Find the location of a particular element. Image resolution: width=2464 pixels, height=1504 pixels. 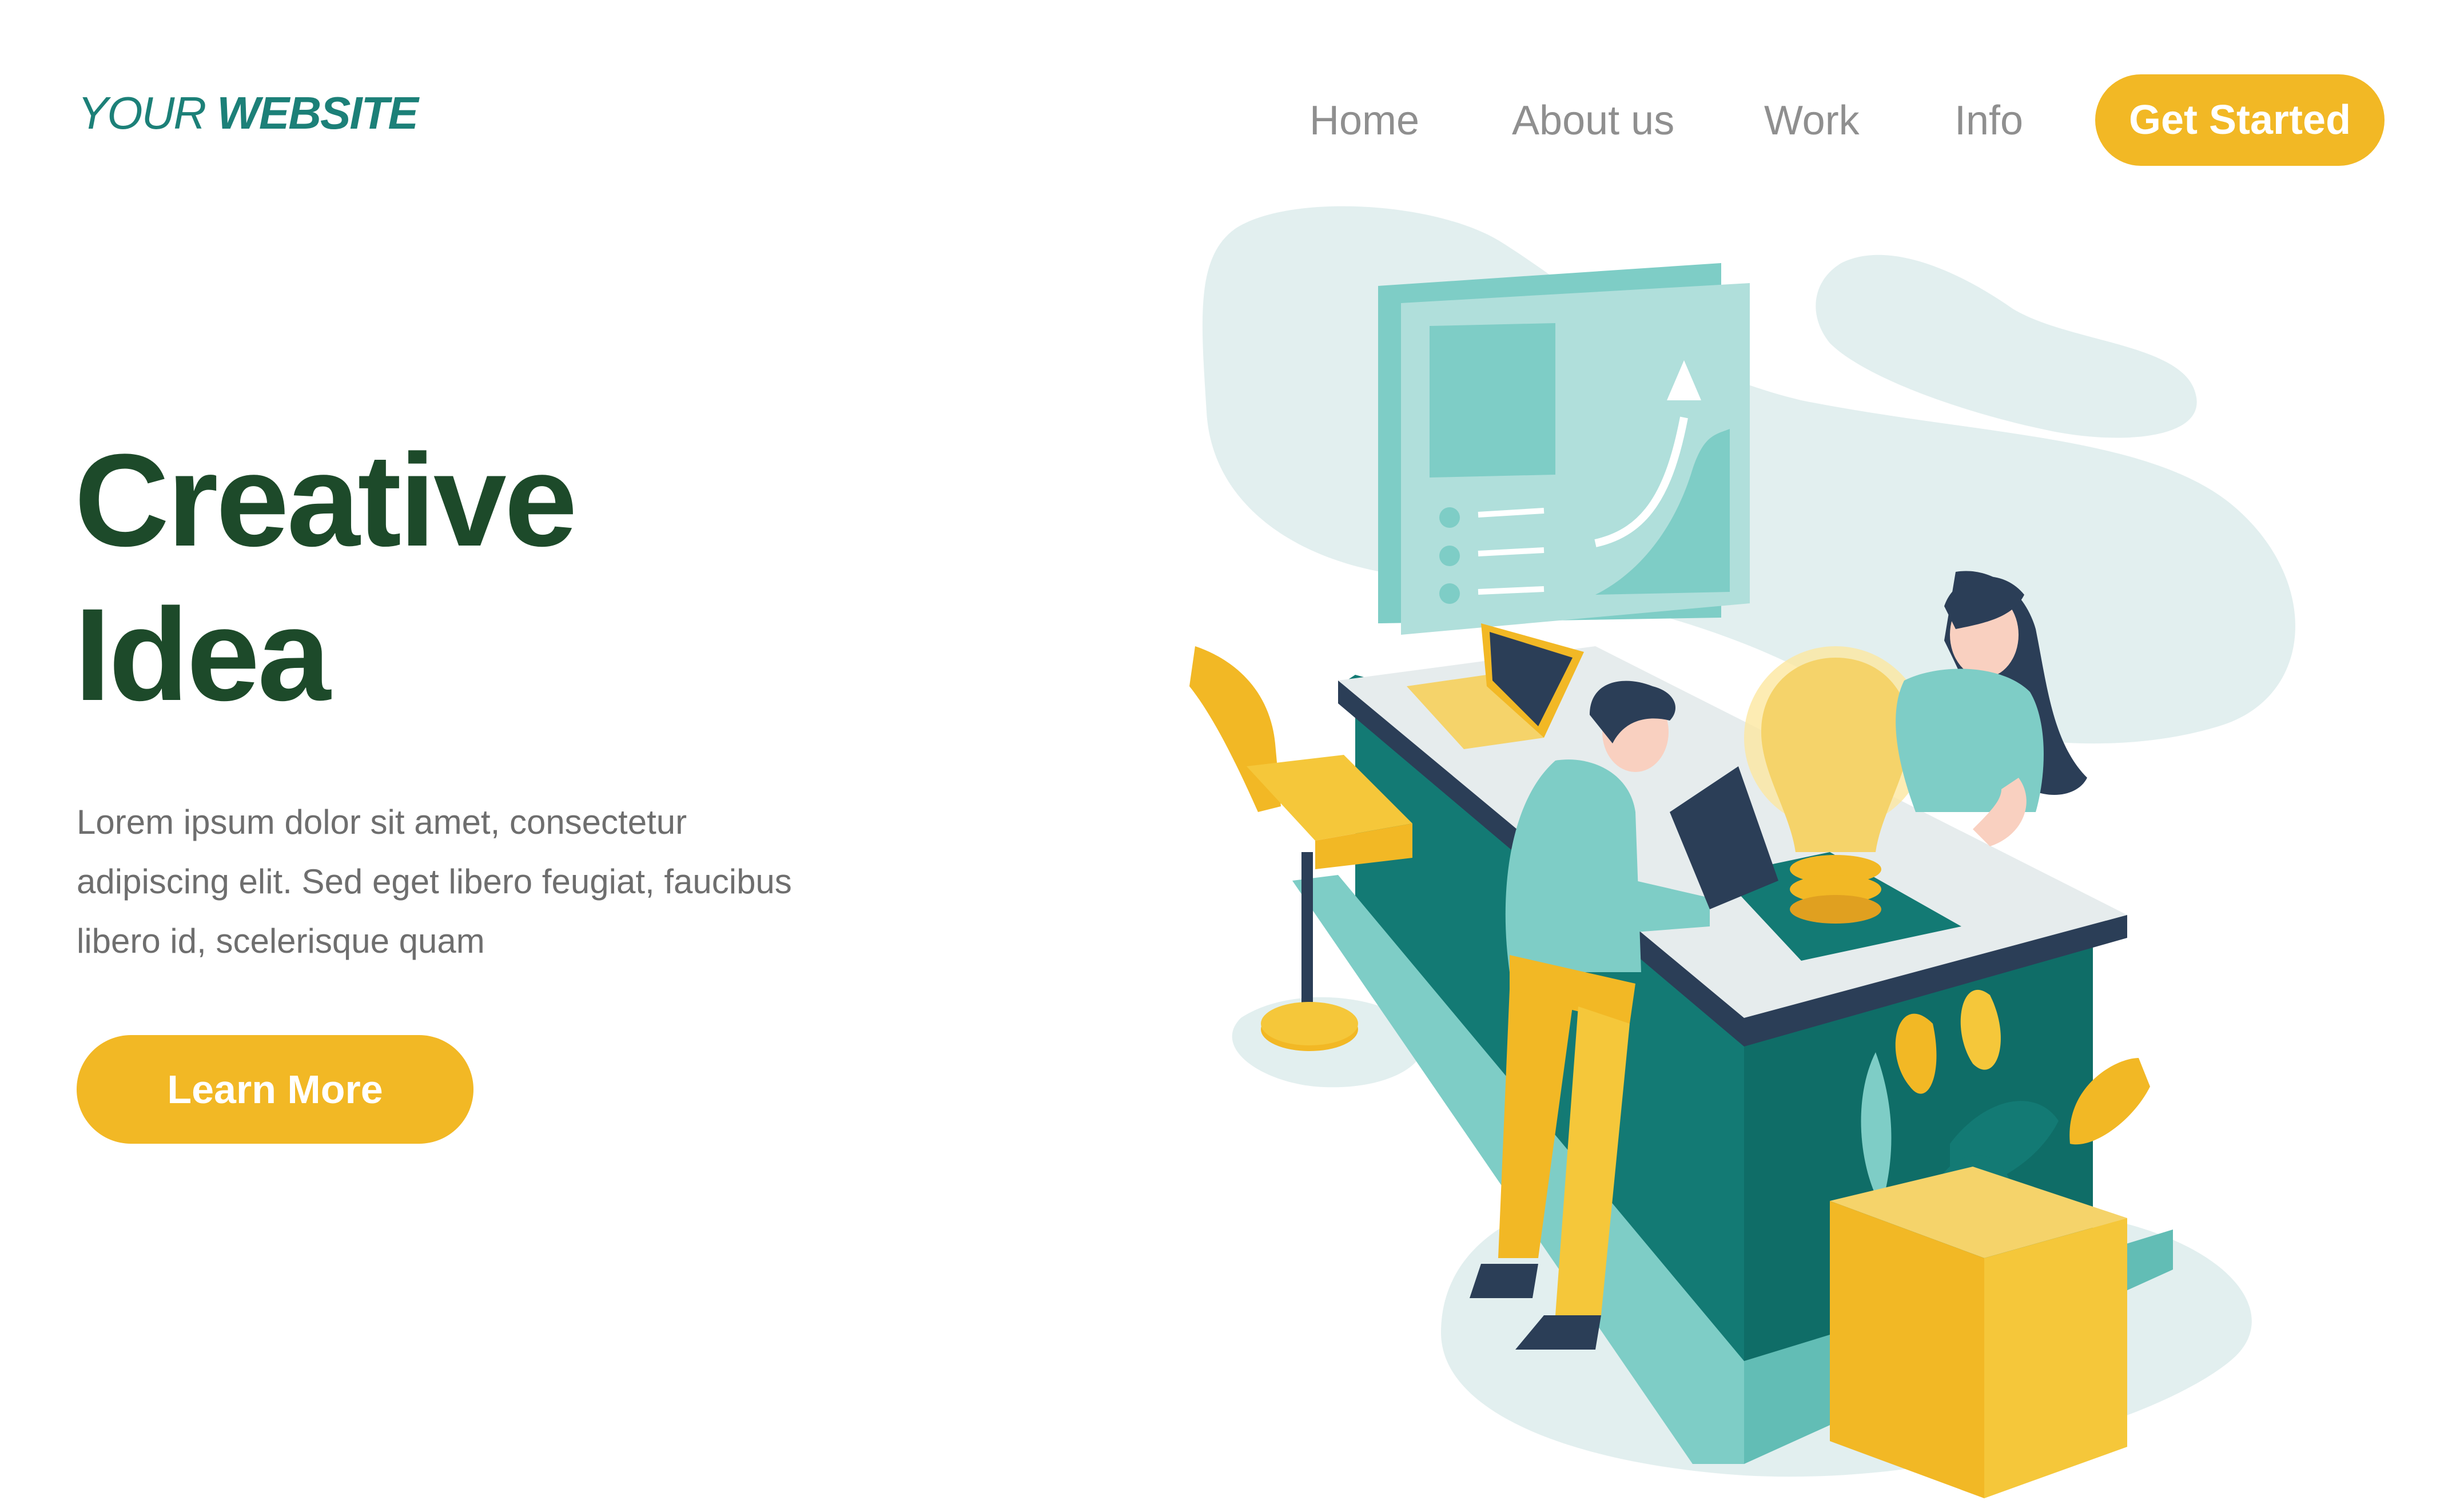

floor-shadow is located at coordinates (1846, 1334).